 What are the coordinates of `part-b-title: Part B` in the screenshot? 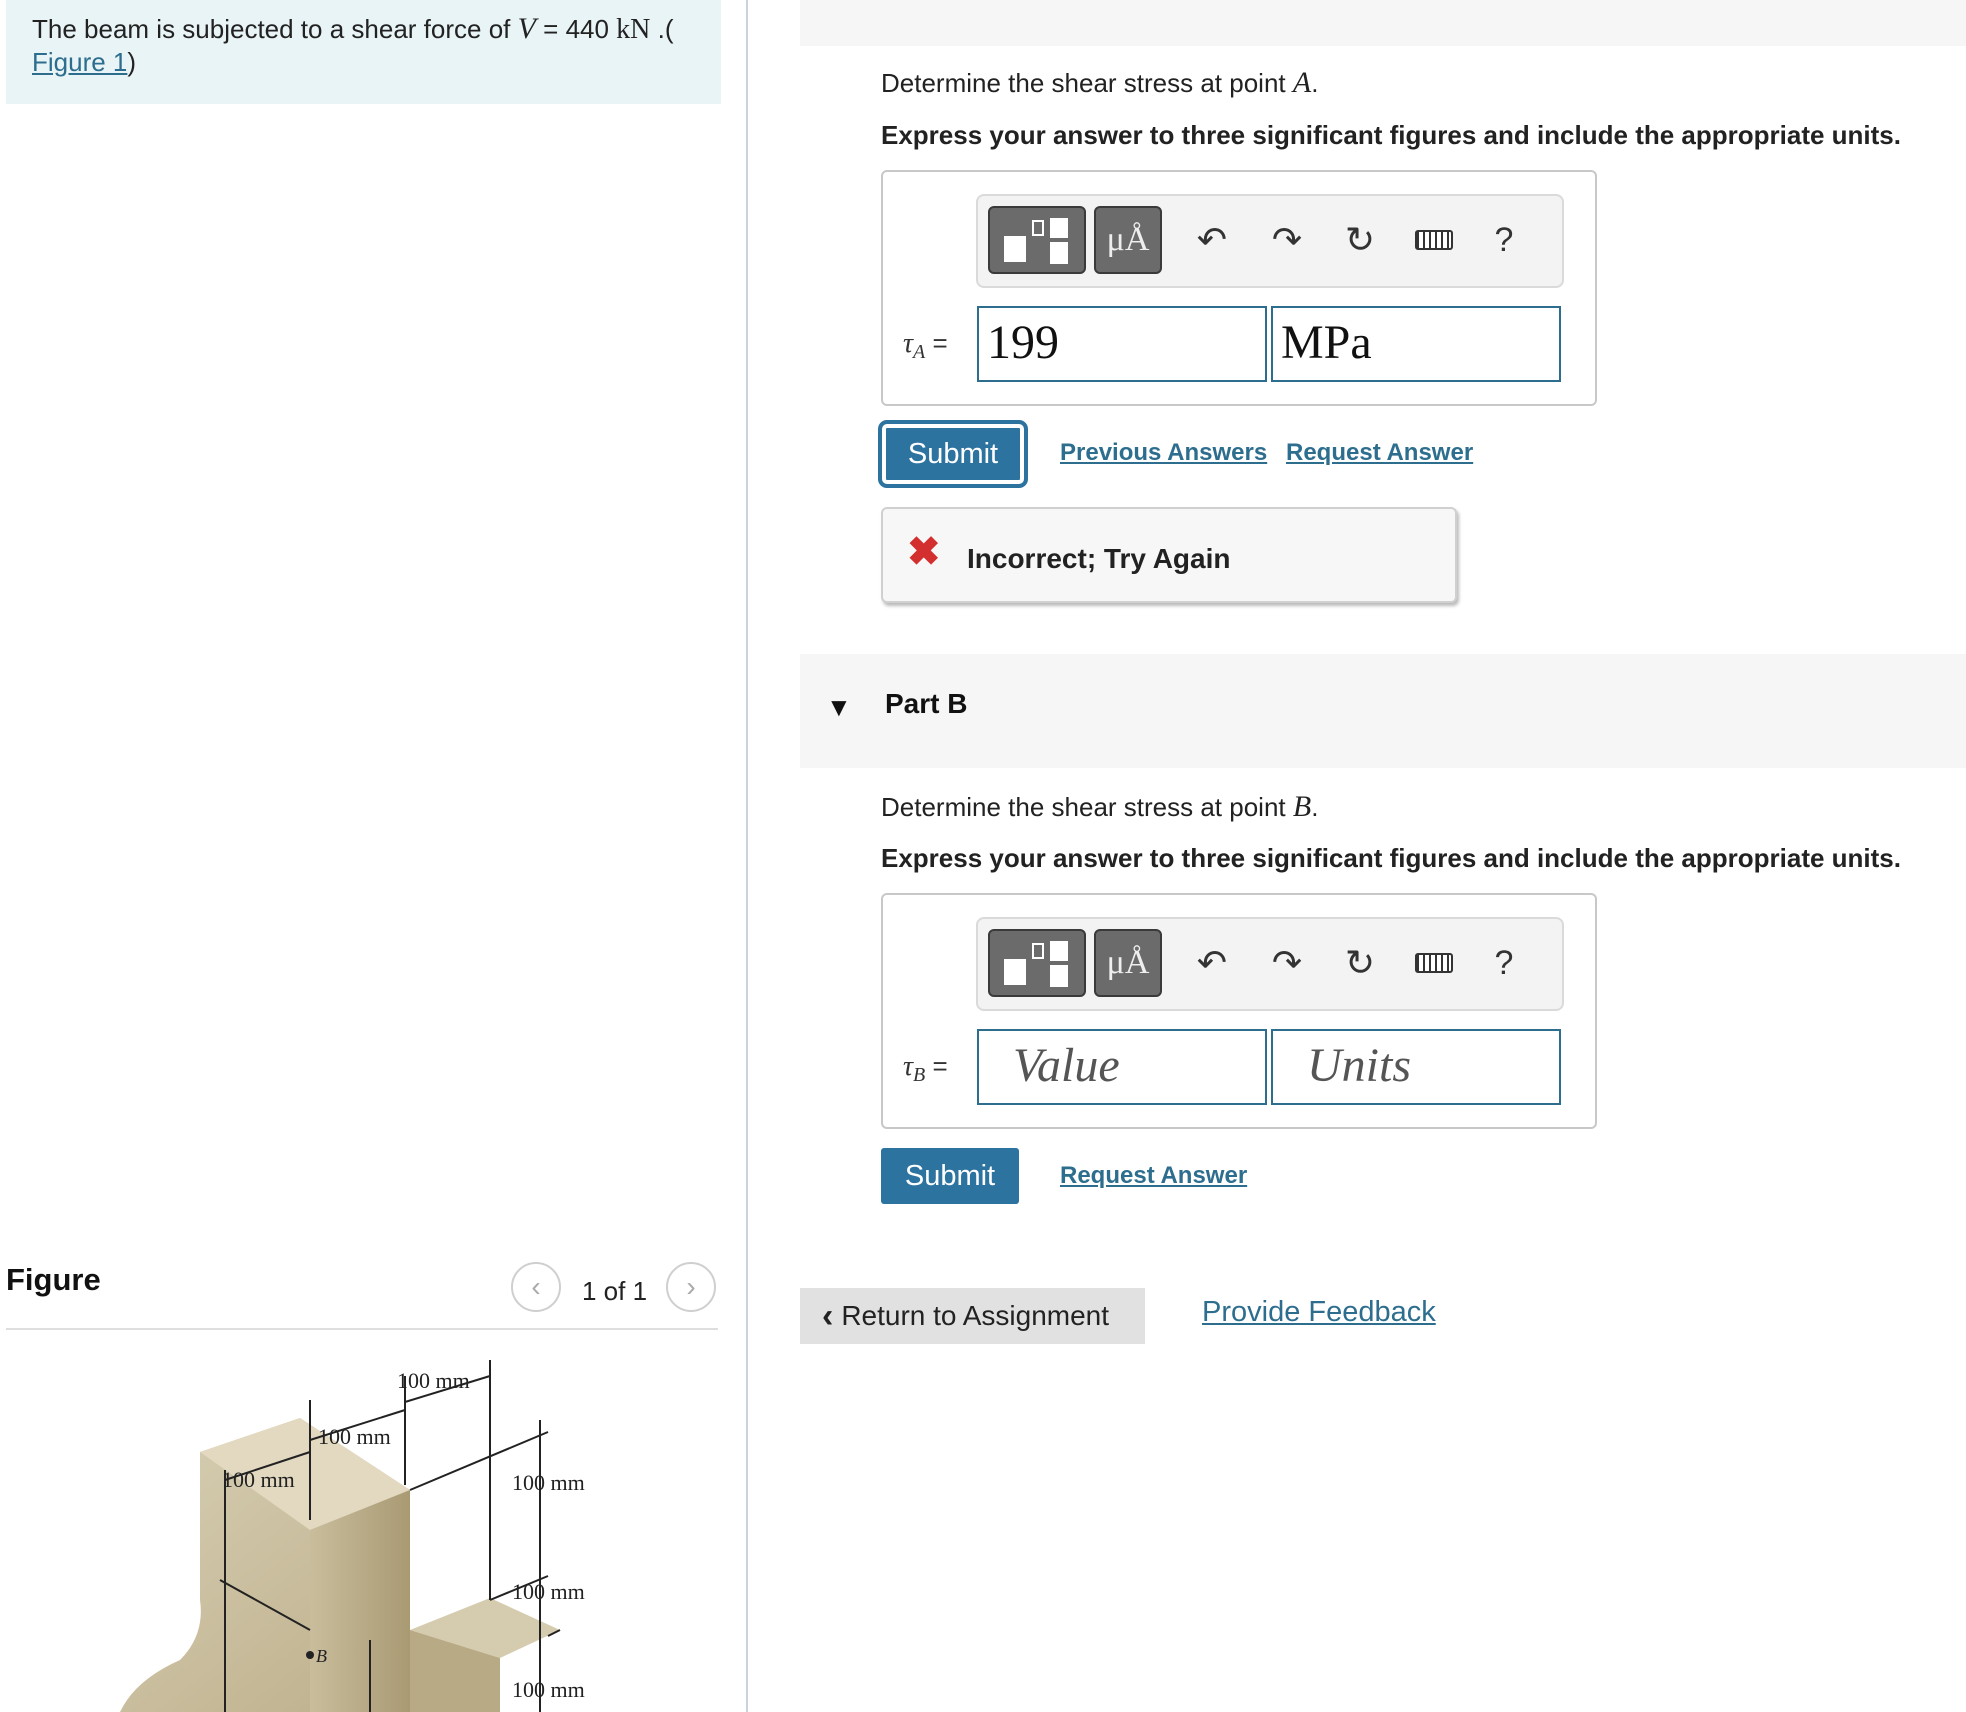 It's located at (926, 703).